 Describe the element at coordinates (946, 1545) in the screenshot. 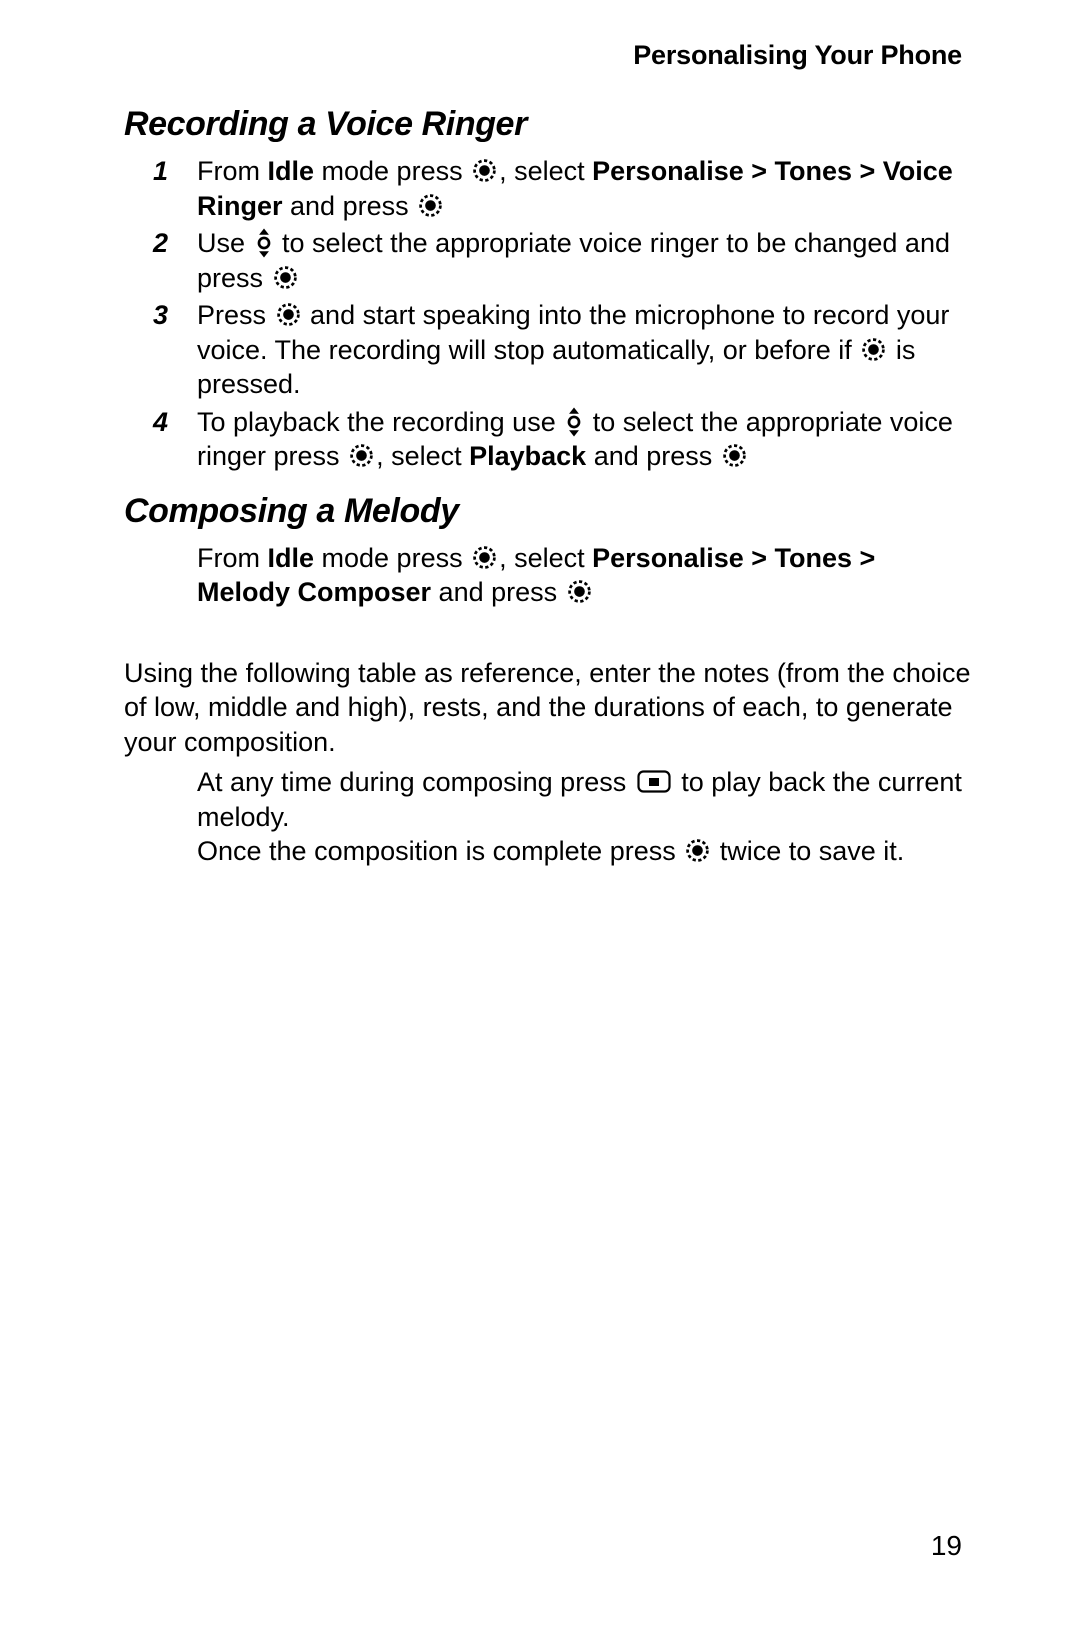

I see `page-number: 19` at that location.